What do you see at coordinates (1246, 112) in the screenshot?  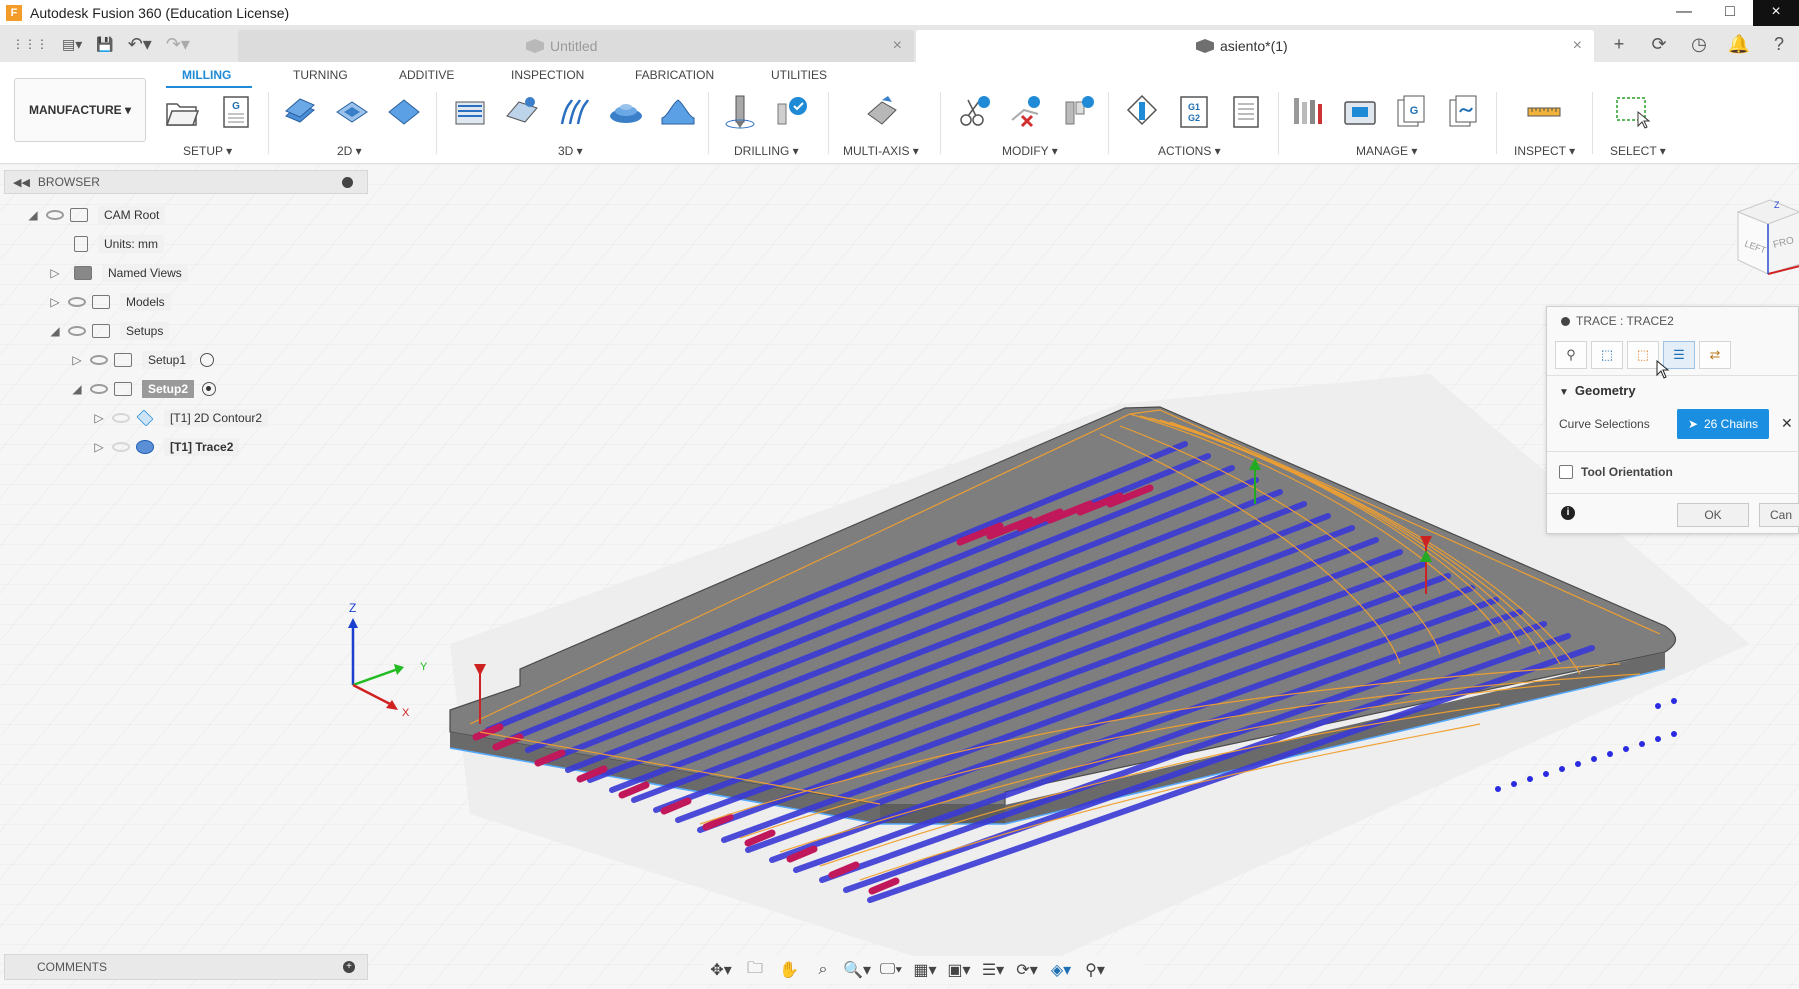 I see `setup-sheet-icon` at bounding box center [1246, 112].